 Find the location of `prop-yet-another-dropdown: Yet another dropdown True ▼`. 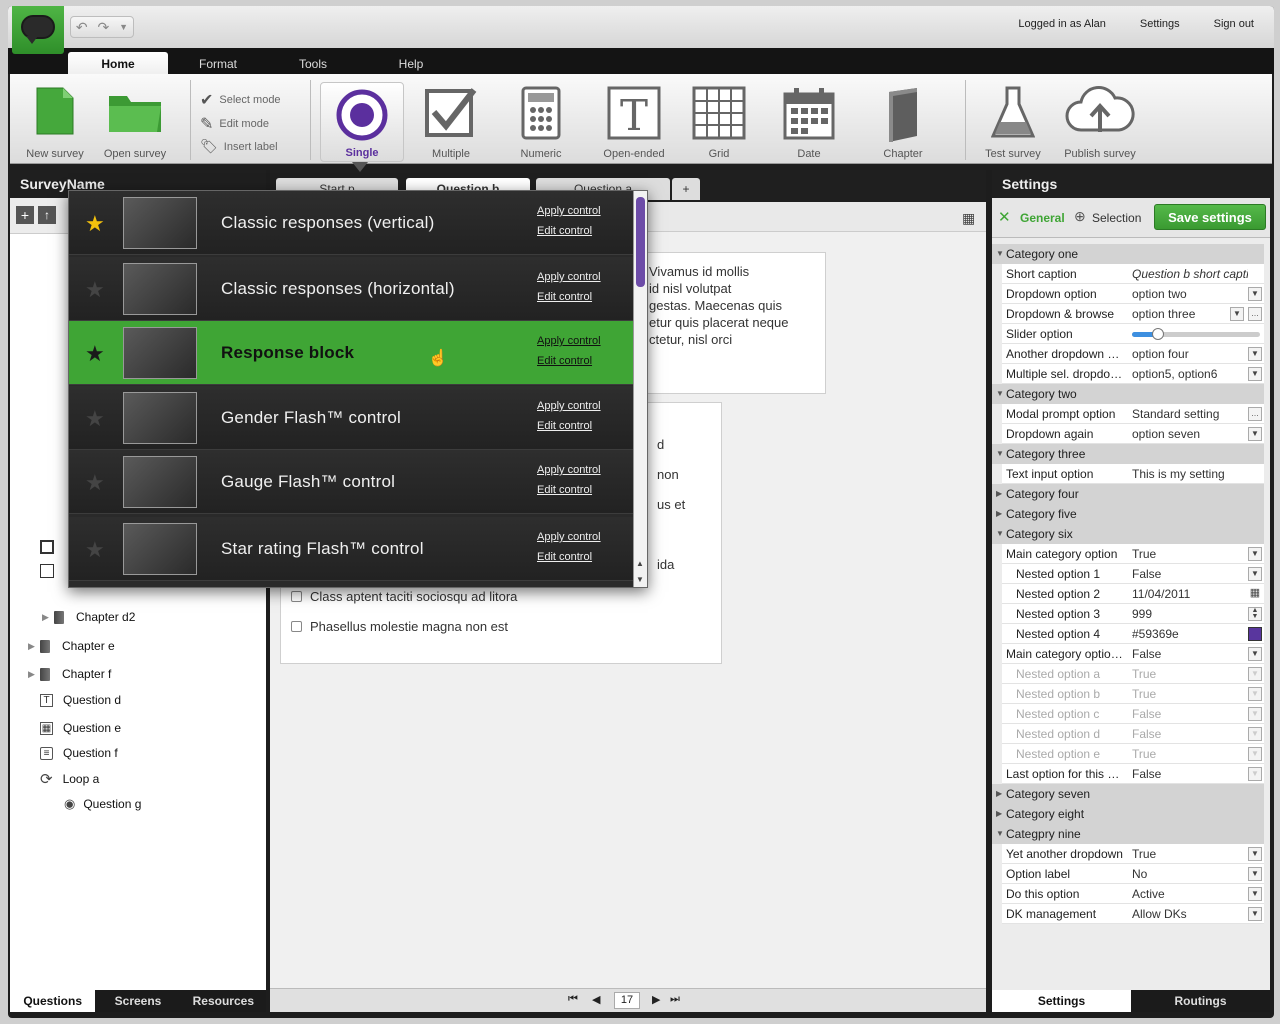

prop-yet-another-dropdown: Yet another dropdown True ▼ is located at coordinates (1133, 854).